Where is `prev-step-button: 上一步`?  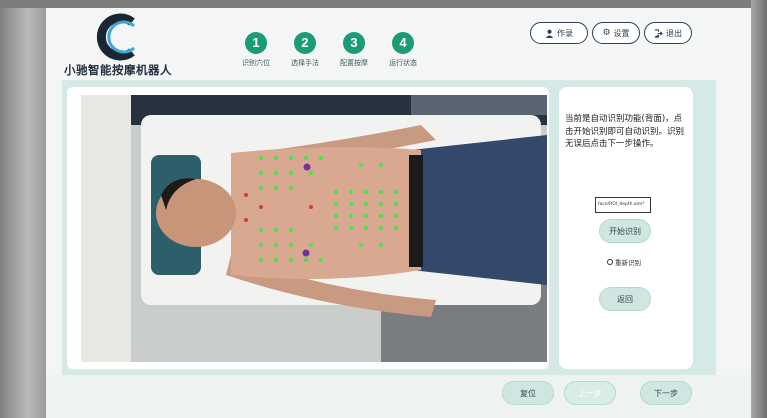
prev-step-button: 上一步 is located at coordinates (590, 393).